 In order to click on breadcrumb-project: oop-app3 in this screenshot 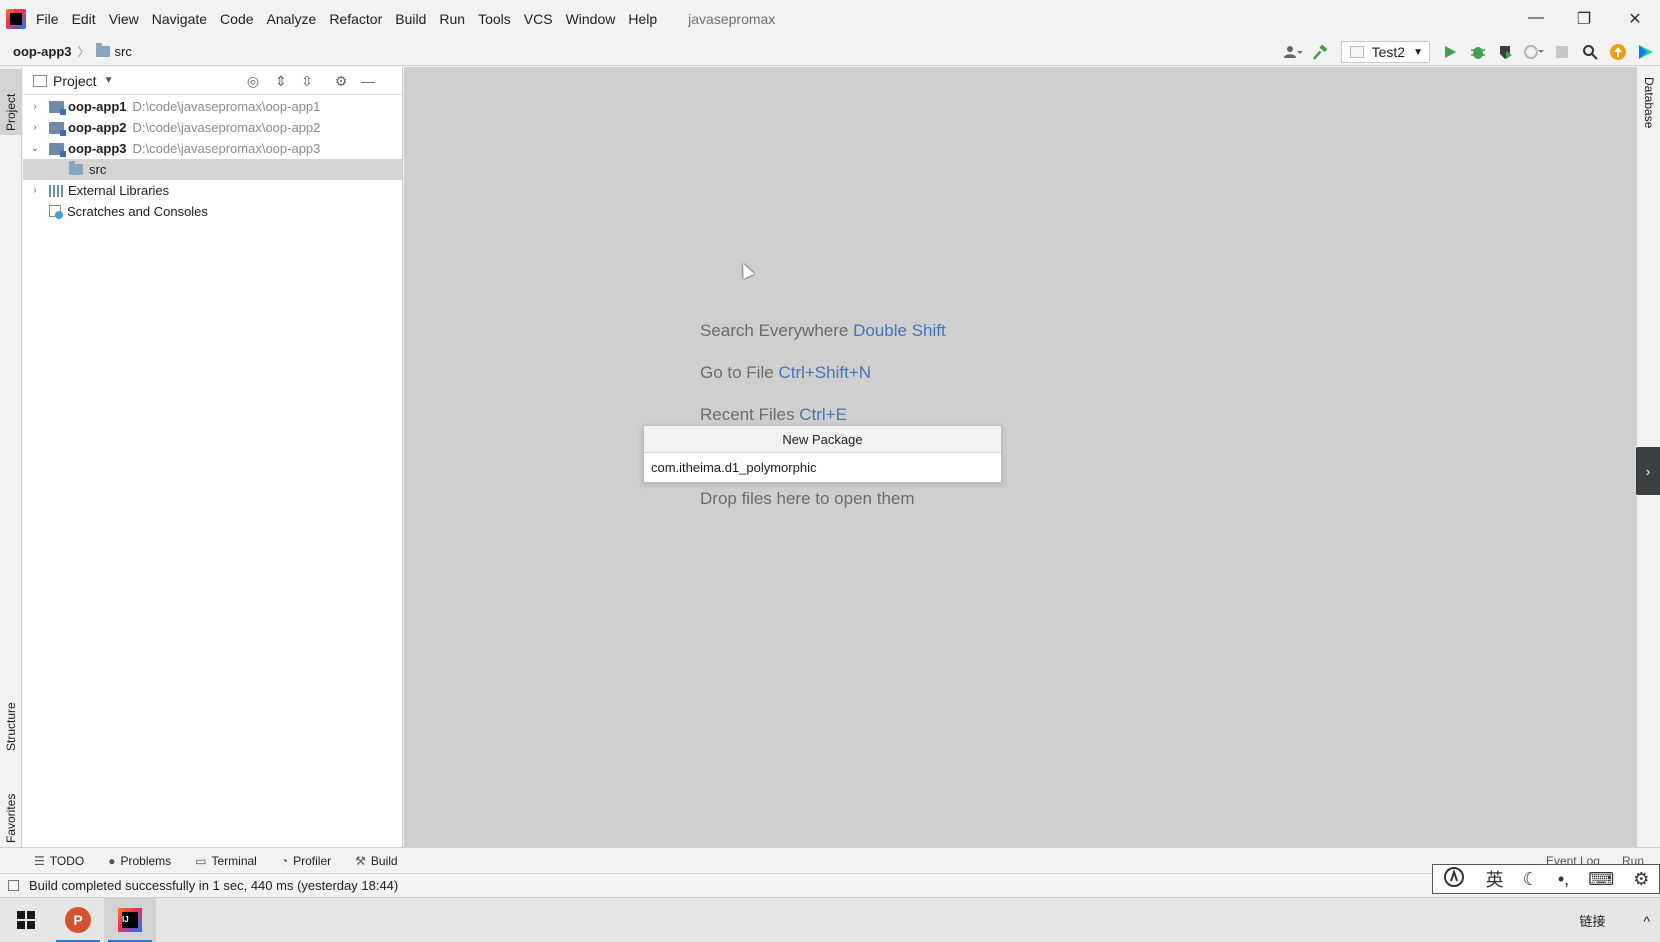, I will do `click(42, 51)`.